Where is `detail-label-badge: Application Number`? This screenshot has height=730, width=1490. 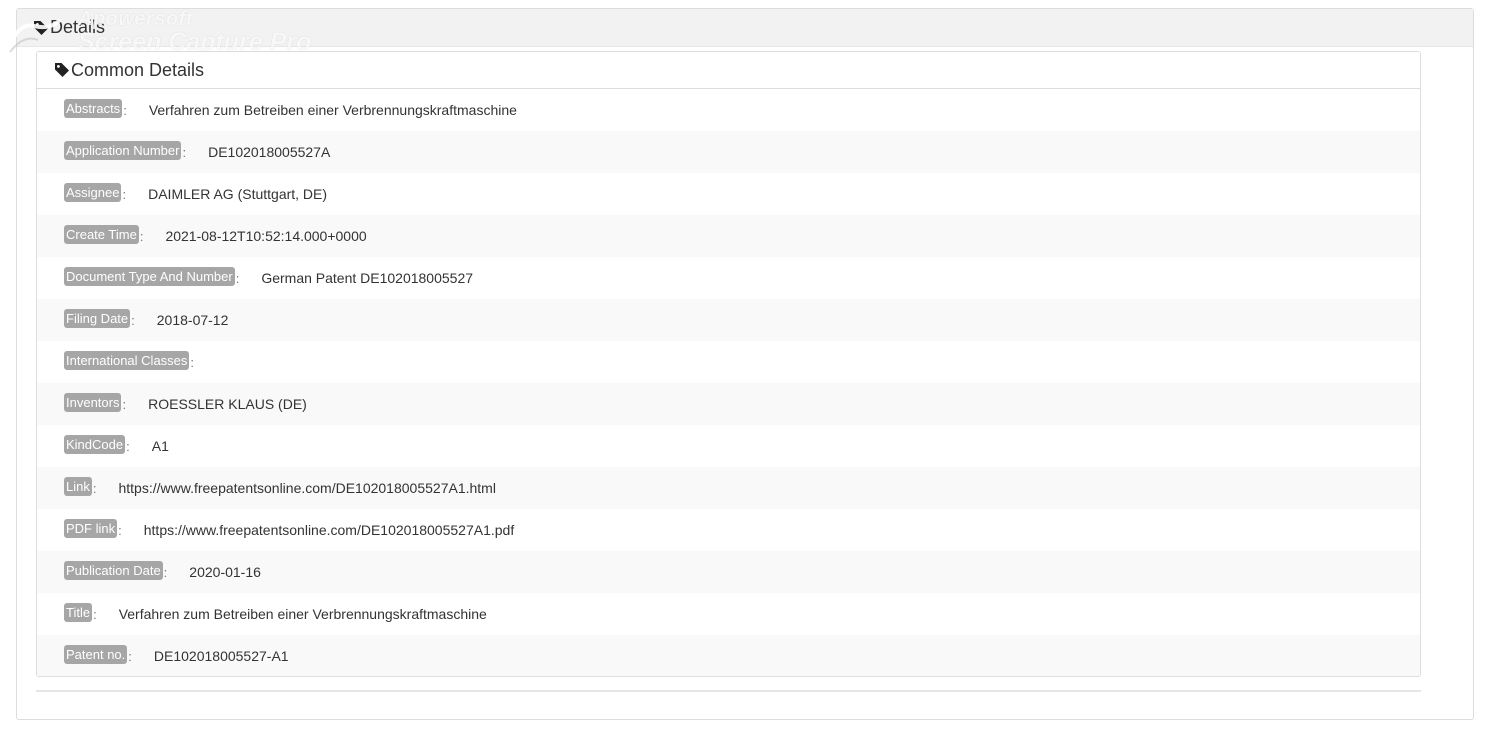 detail-label-badge: Application Number is located at coordinates (123, 150).